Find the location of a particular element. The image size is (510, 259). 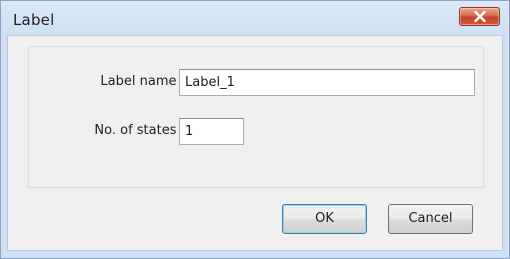

label-name-input is located at coordinates (327, 82).